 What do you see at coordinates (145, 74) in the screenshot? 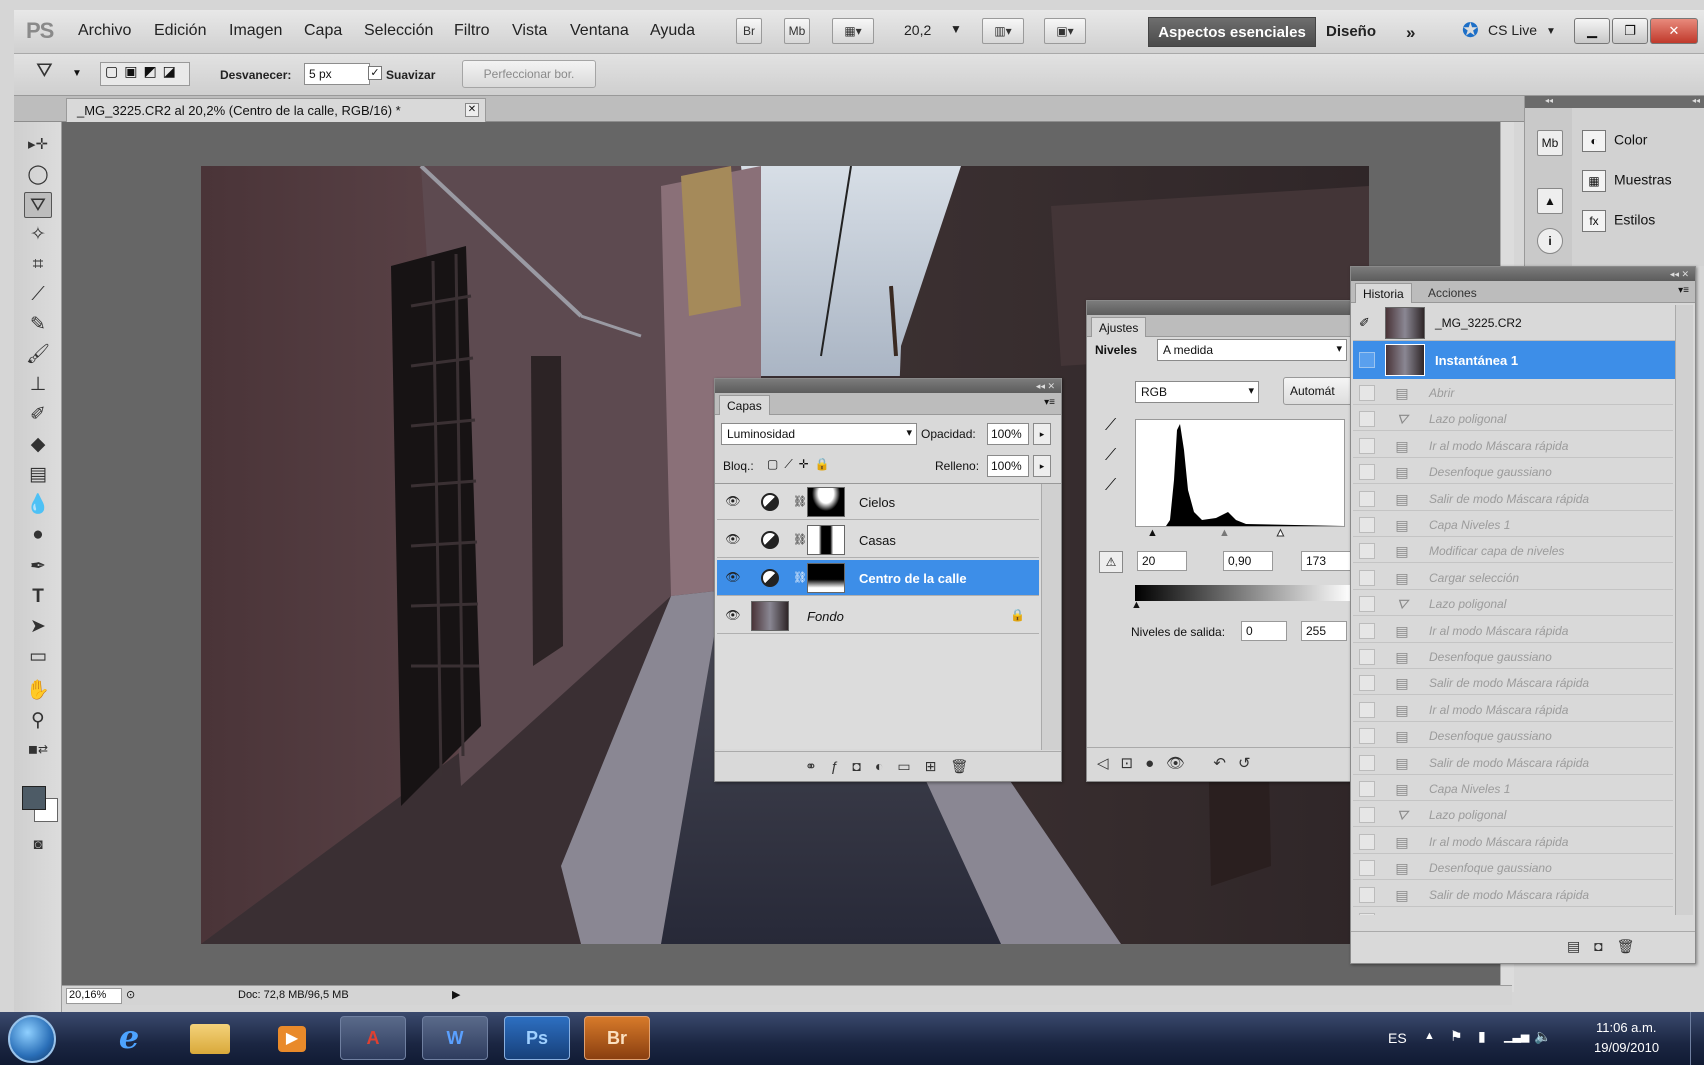
I see `selection-mode-icons: ▢▣◩◪` at bounding box center [145, 74].